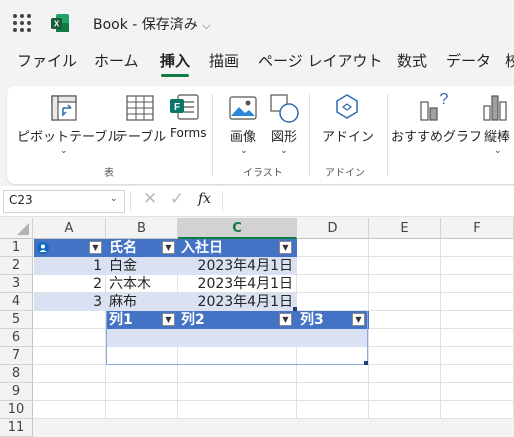 The image size is (514, 437). Describe the element at coordinates (64, 201) in the screenshot. I see `name-box: C23 ⌄` at that location.